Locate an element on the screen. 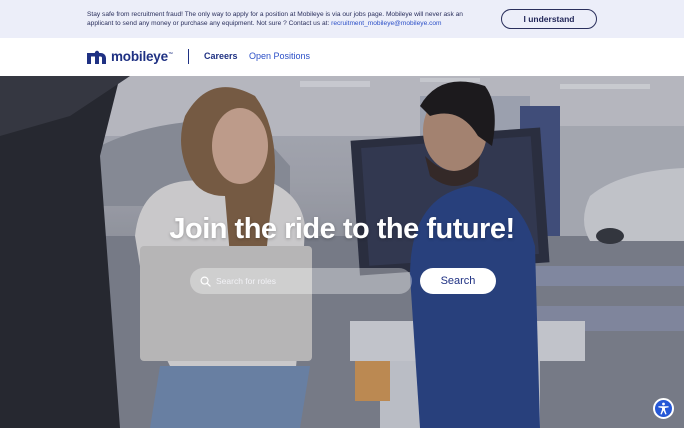 The height and width of the screenshot is (428, 684). logo-wordmark: mobileye is located at coordinates (139, 56).